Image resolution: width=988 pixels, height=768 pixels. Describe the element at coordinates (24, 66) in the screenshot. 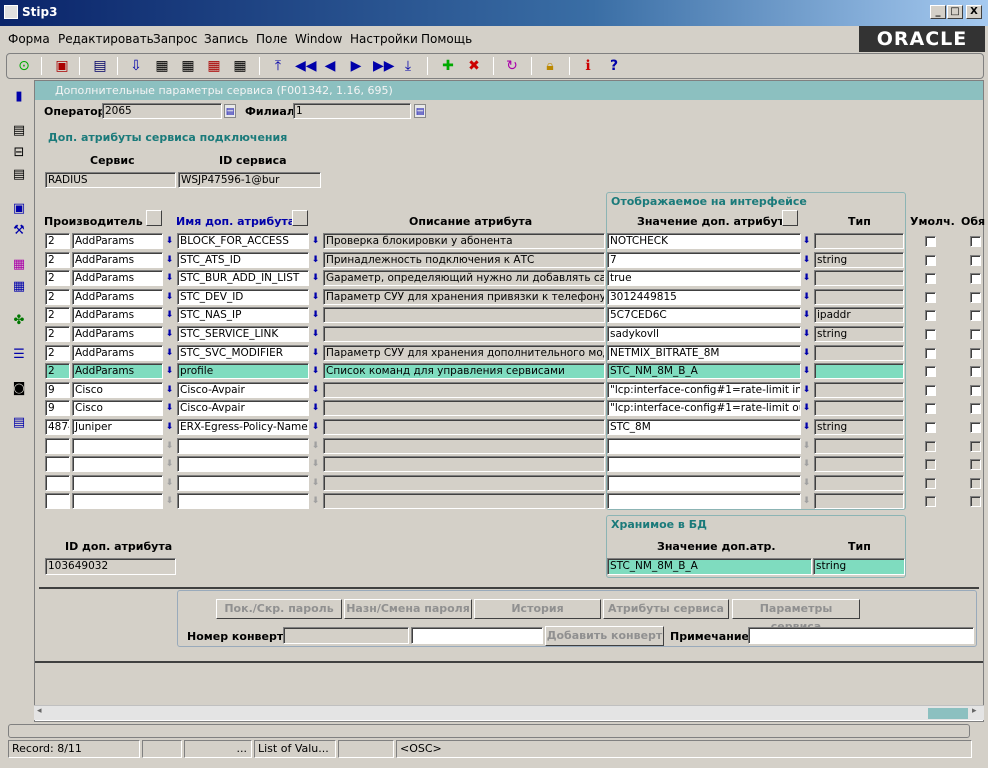

I see `exit-icon: ⊙` at that location.